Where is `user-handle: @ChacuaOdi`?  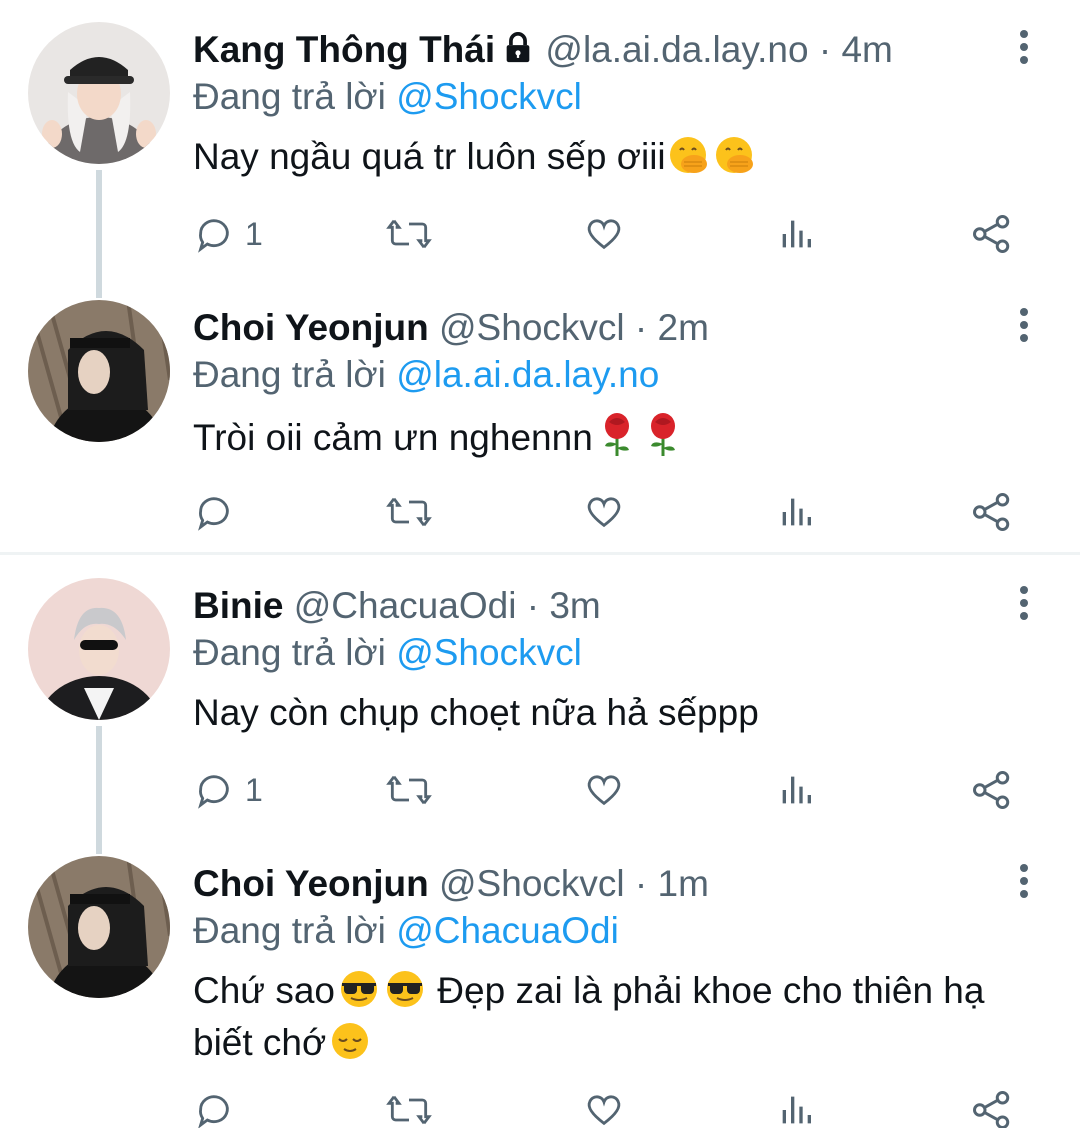
user-handle: @ChacuaOdi is located at coordinates (405, 605).